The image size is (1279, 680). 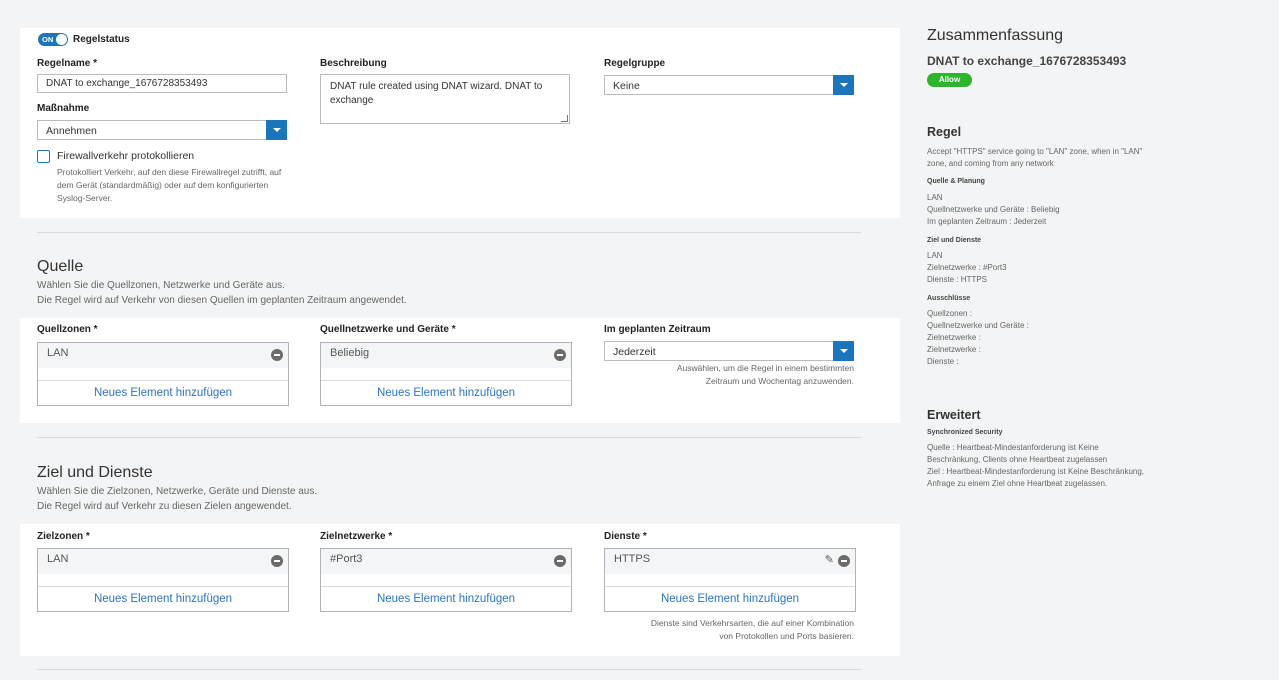 I want to click on list-item: #Port3, so click(x=446, y=561).